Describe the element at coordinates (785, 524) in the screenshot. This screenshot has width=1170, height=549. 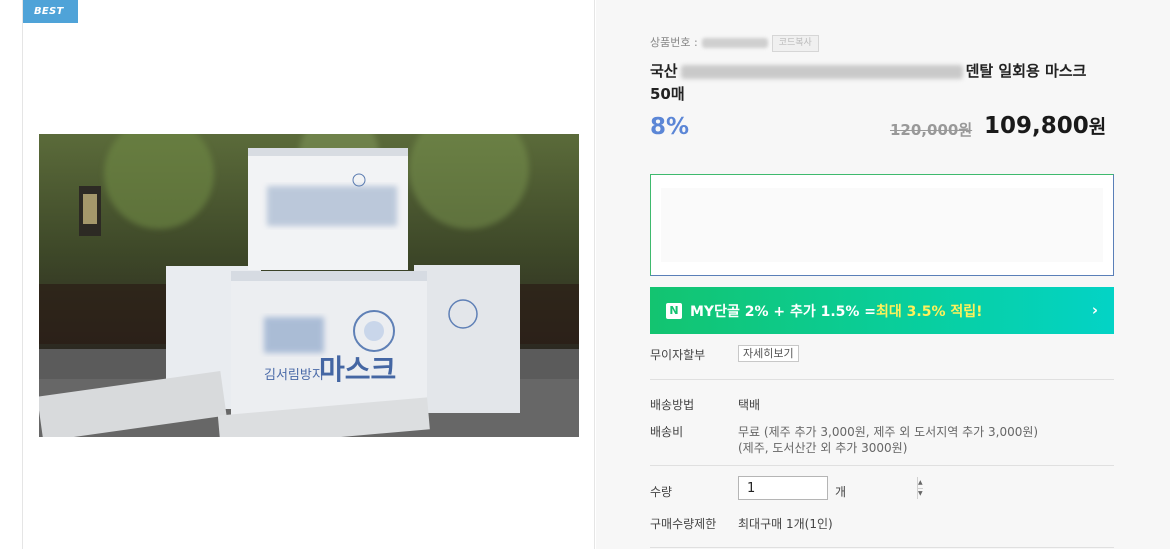
I see `purchase-limit-value: 최대구매 1개(1인)` at that location.